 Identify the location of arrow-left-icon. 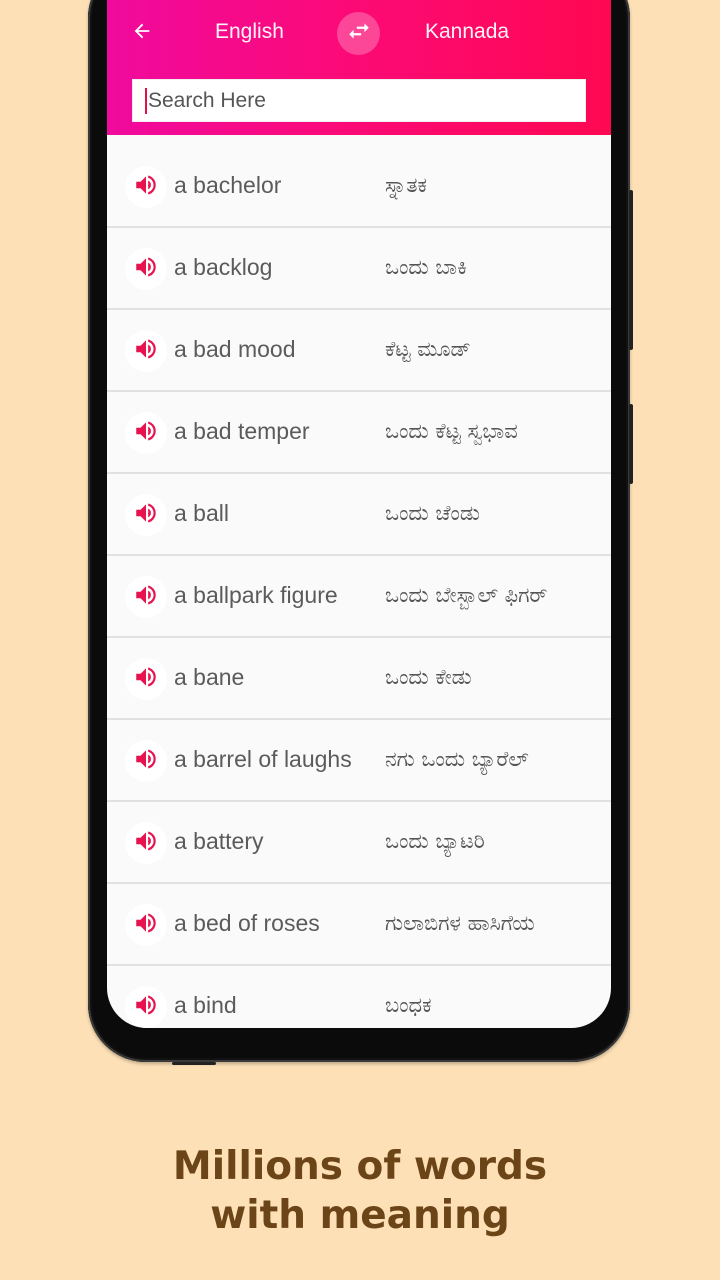
(142, 33).